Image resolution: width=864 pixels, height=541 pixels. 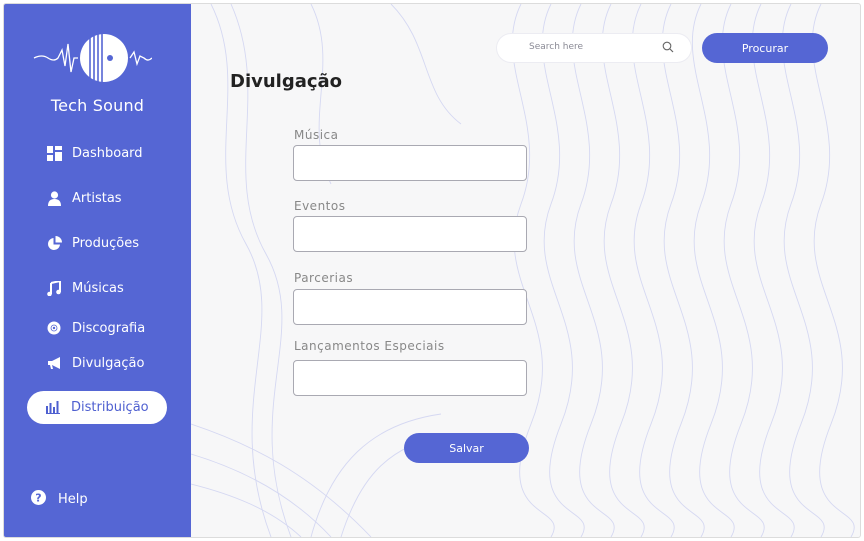 What do you see at coordinates (316, 135) in the screenshot?
I see `field-label-musica: Música` at bounding box center [316, 135].